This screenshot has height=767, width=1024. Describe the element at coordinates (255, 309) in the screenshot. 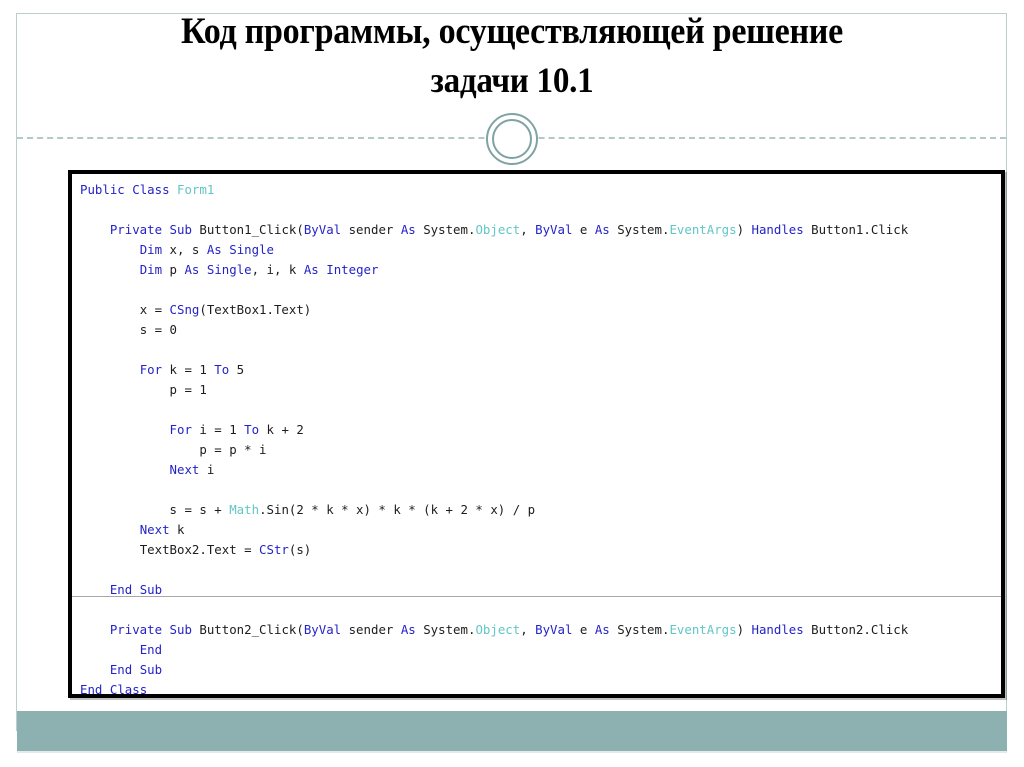

I see `code-token: (TextBox1.Text)` at that location.